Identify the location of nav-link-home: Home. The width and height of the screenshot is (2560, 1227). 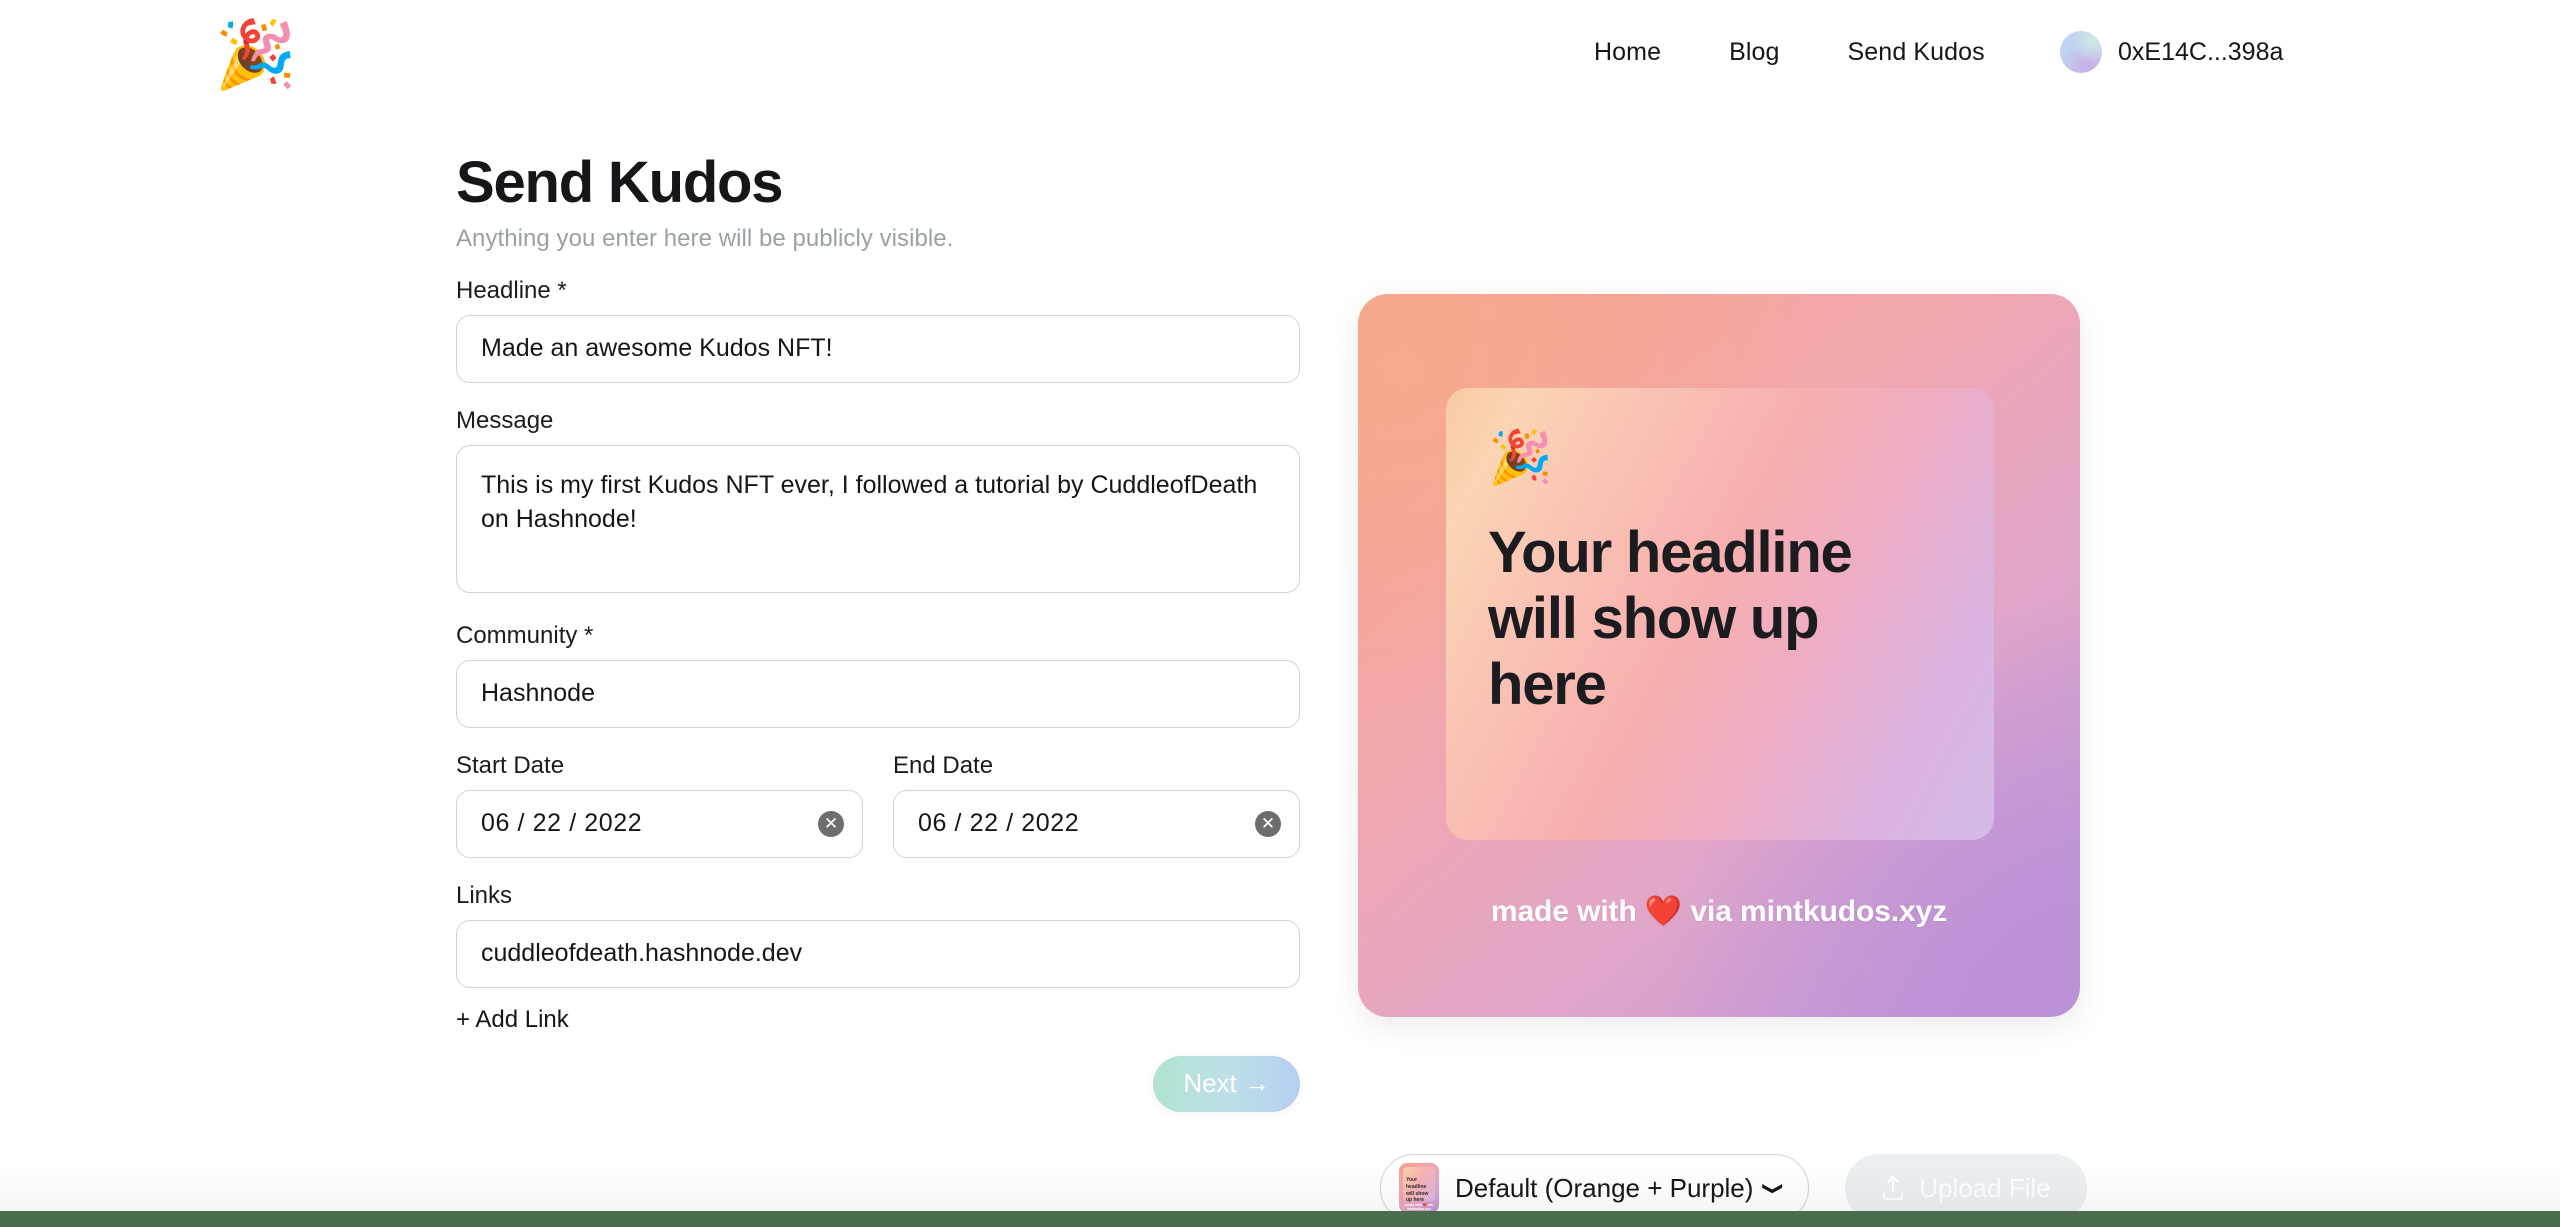
(1627, 52).